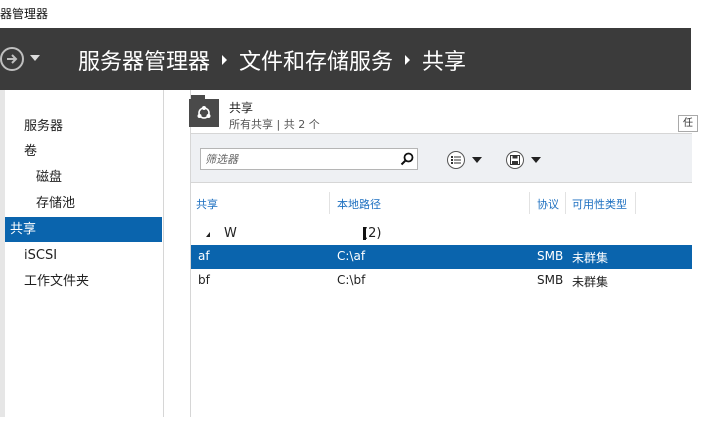 Image resolution: width=709 pixels, height=425 pixels. I want to click on list-icon, so click(456, 160).